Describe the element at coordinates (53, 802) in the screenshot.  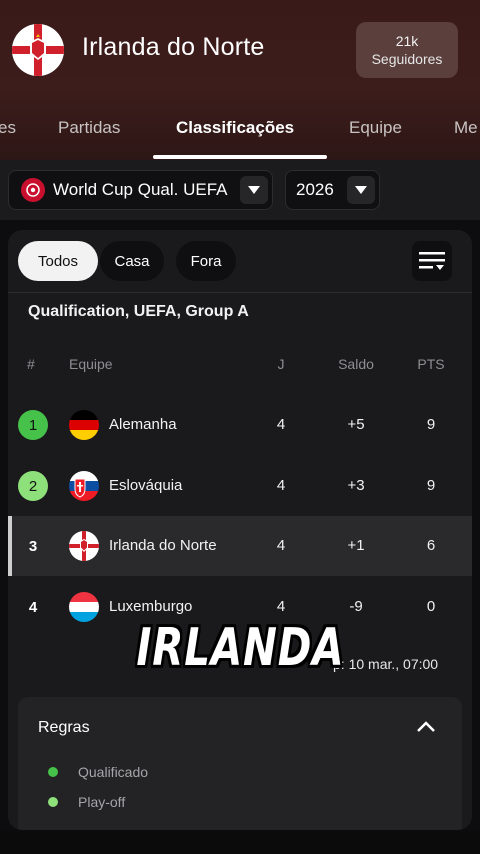
I see `playoff-dot-icon` at that location.